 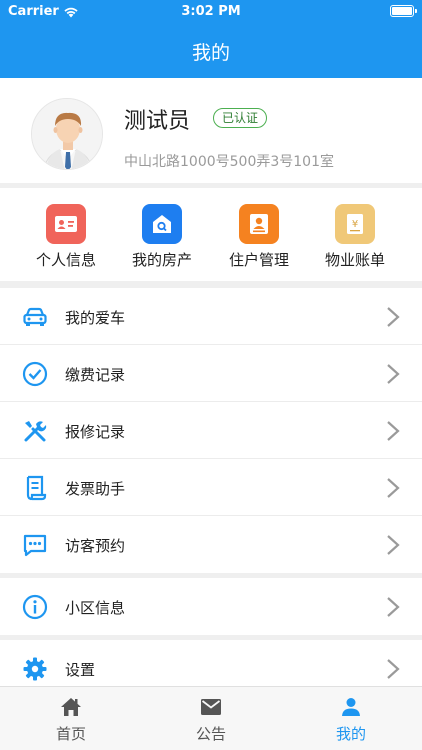 What do you see at coordinates (211, 130) in the screenshot?
I see `profile-card: 测试员 已认证 中山北路1000号500弄3号101室` at bounding box center [211, 130].